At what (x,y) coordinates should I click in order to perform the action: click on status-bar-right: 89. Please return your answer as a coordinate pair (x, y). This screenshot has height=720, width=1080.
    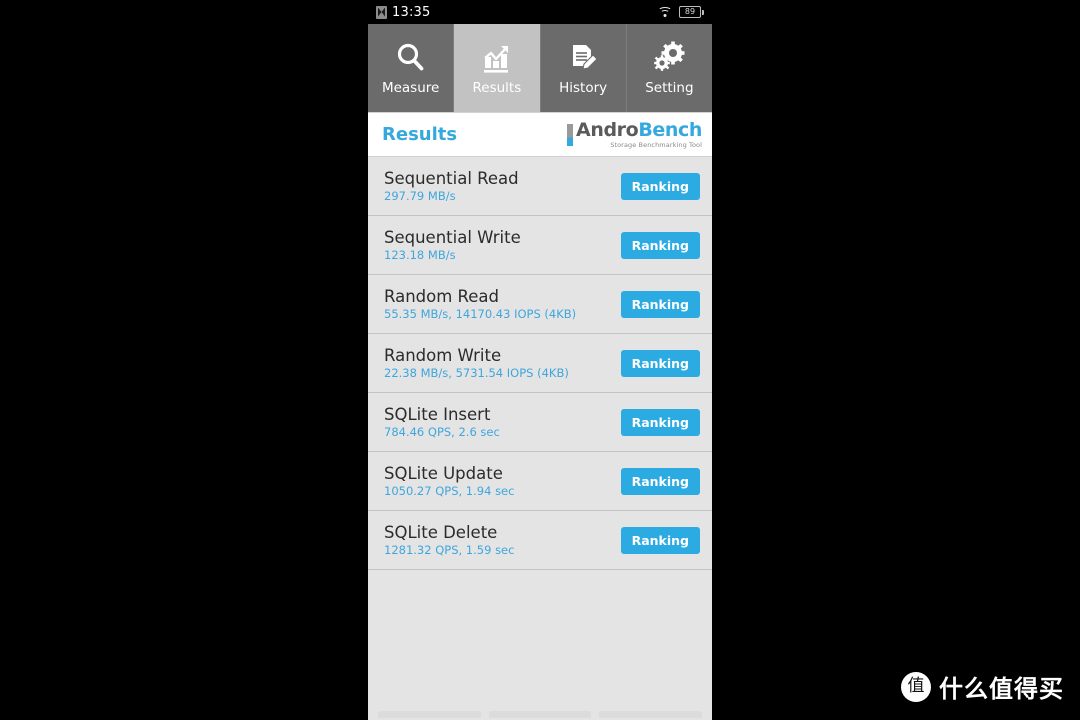
    Looking at the image, I should click on (681, 12).